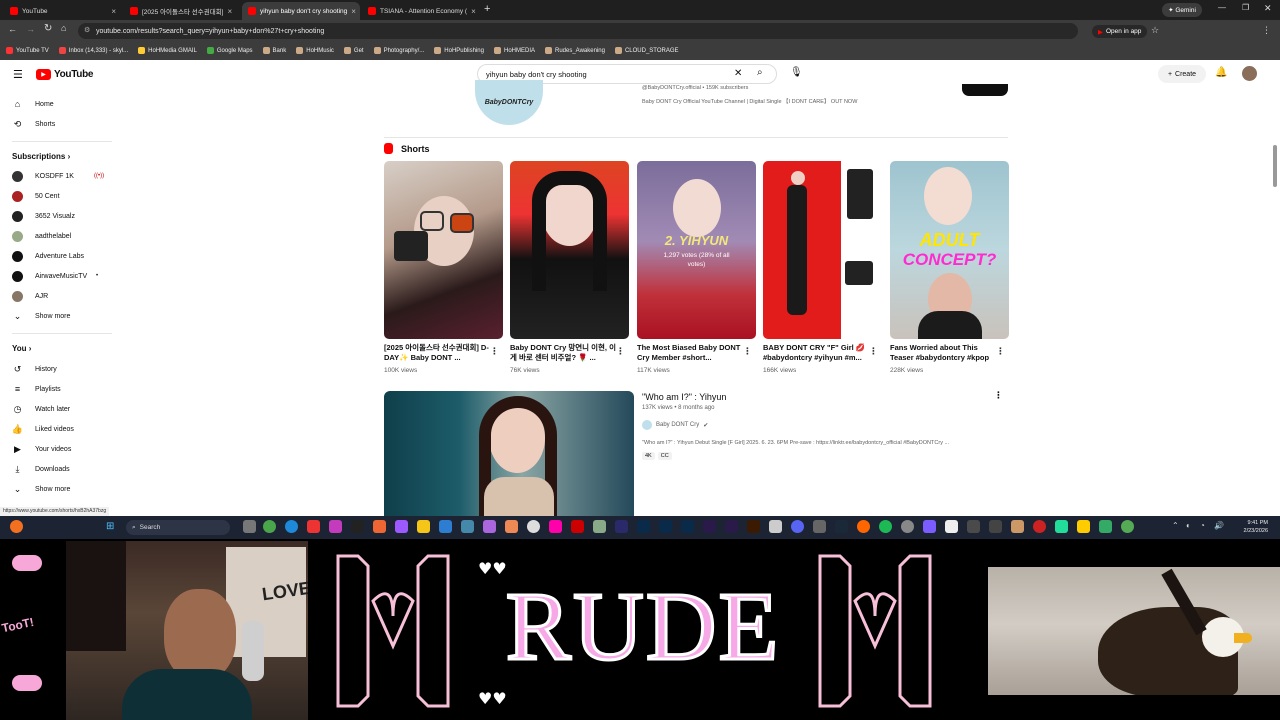  Describe the element at coordinates (687, 526) in the screenshot. I see `lightroom-classic-icon` at that location.